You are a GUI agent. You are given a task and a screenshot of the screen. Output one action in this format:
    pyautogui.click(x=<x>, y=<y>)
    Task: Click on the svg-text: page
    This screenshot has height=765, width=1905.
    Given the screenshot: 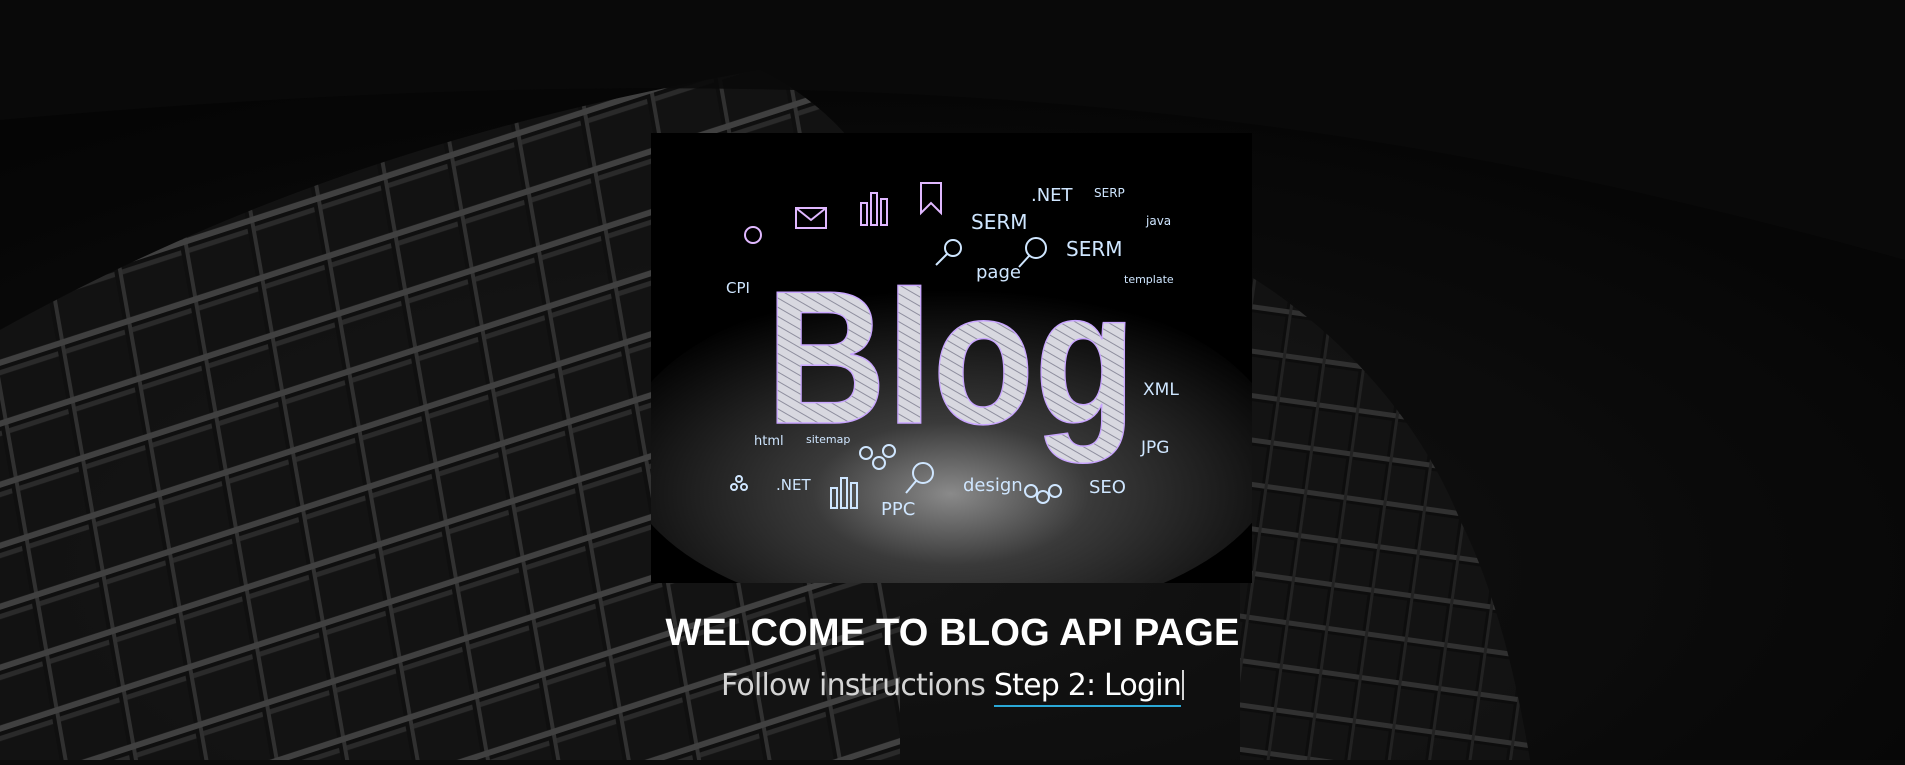 What is the action you would take?
    pyautogui.click(x=998, y=272)
    